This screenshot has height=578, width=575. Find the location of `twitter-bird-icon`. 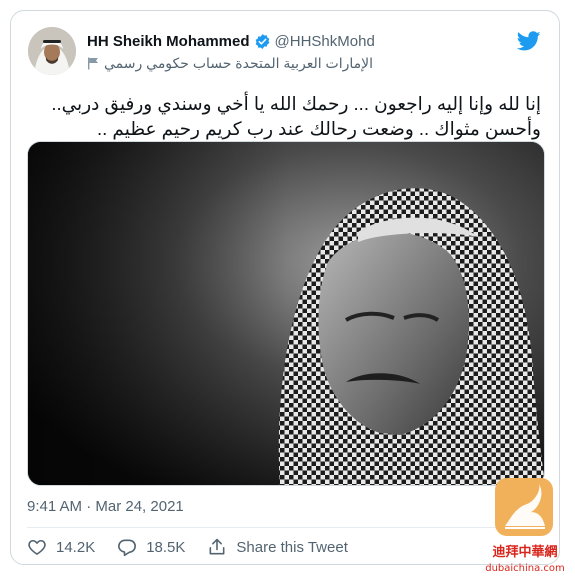

twitter-bird-icon is located at coordinates (528, 41).